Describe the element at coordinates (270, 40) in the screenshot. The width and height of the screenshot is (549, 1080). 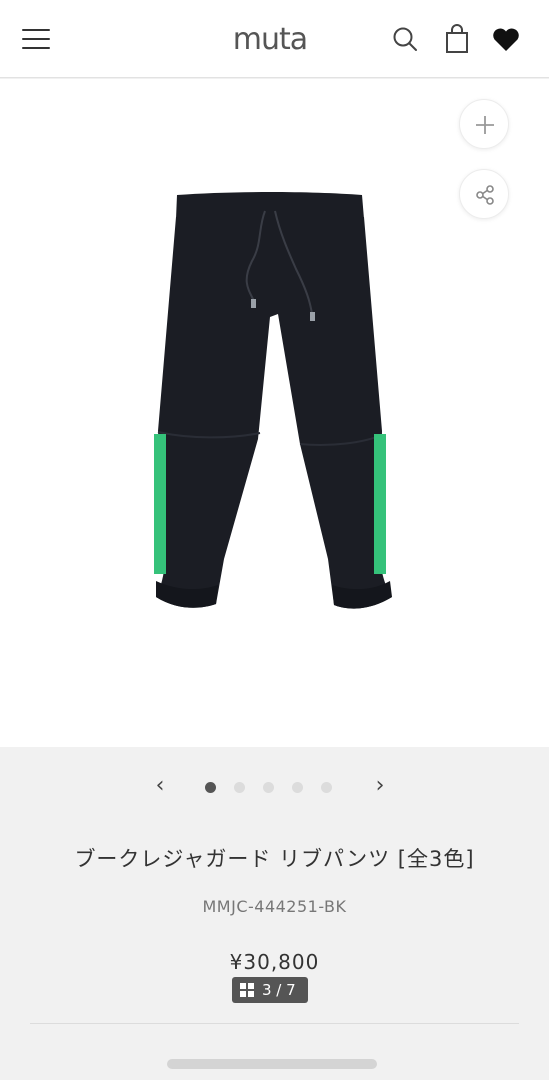
I see `site-logo: muta` at that location.